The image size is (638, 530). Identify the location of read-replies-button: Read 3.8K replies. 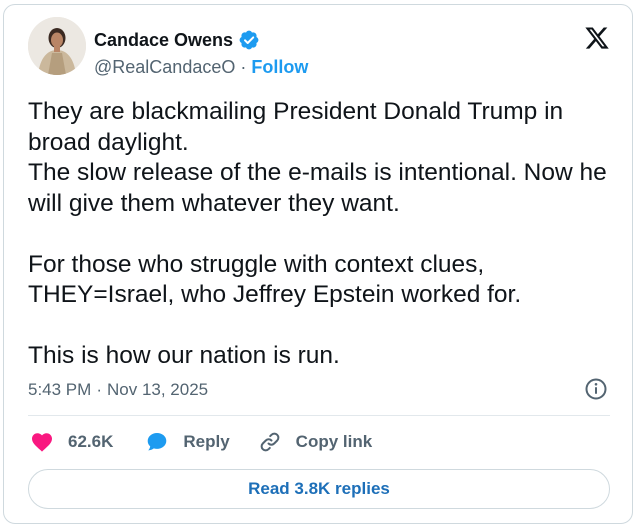
(319, 489).